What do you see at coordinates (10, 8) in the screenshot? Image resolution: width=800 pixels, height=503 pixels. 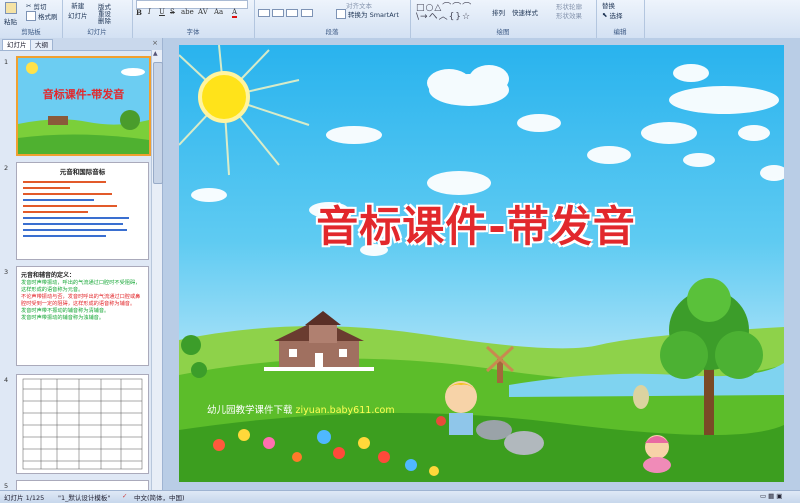 I see `paste-icon` at bounding box center [10, 8].